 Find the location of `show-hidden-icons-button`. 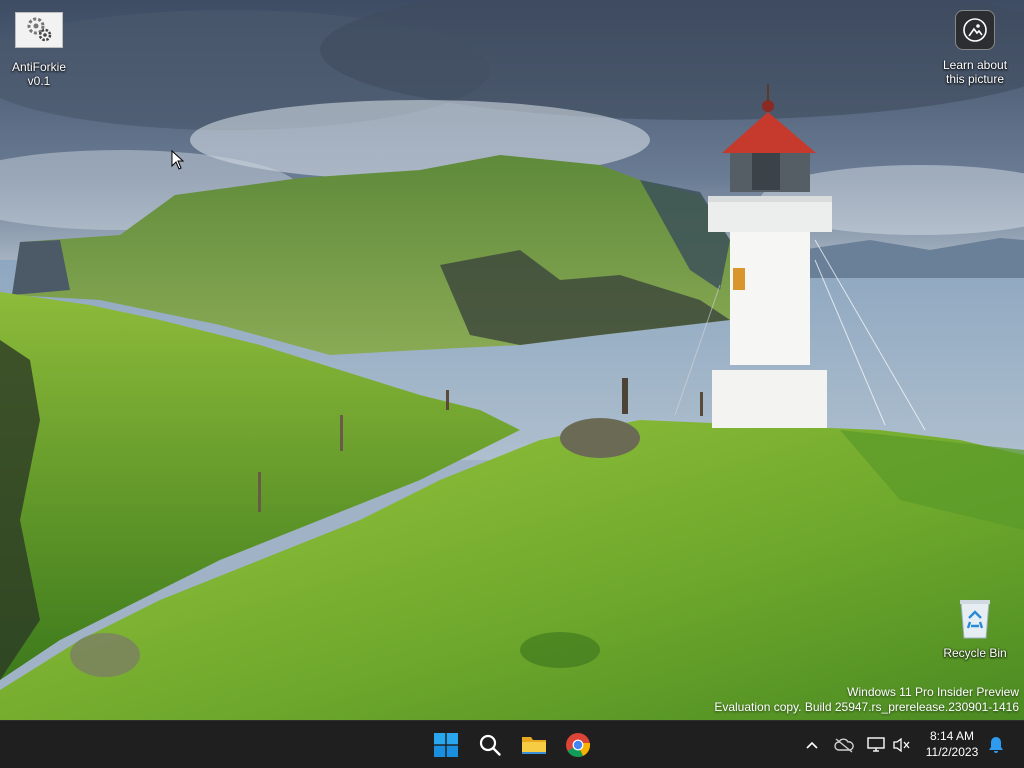

show-hidden-icons-button is located at coordinates (812, 745).